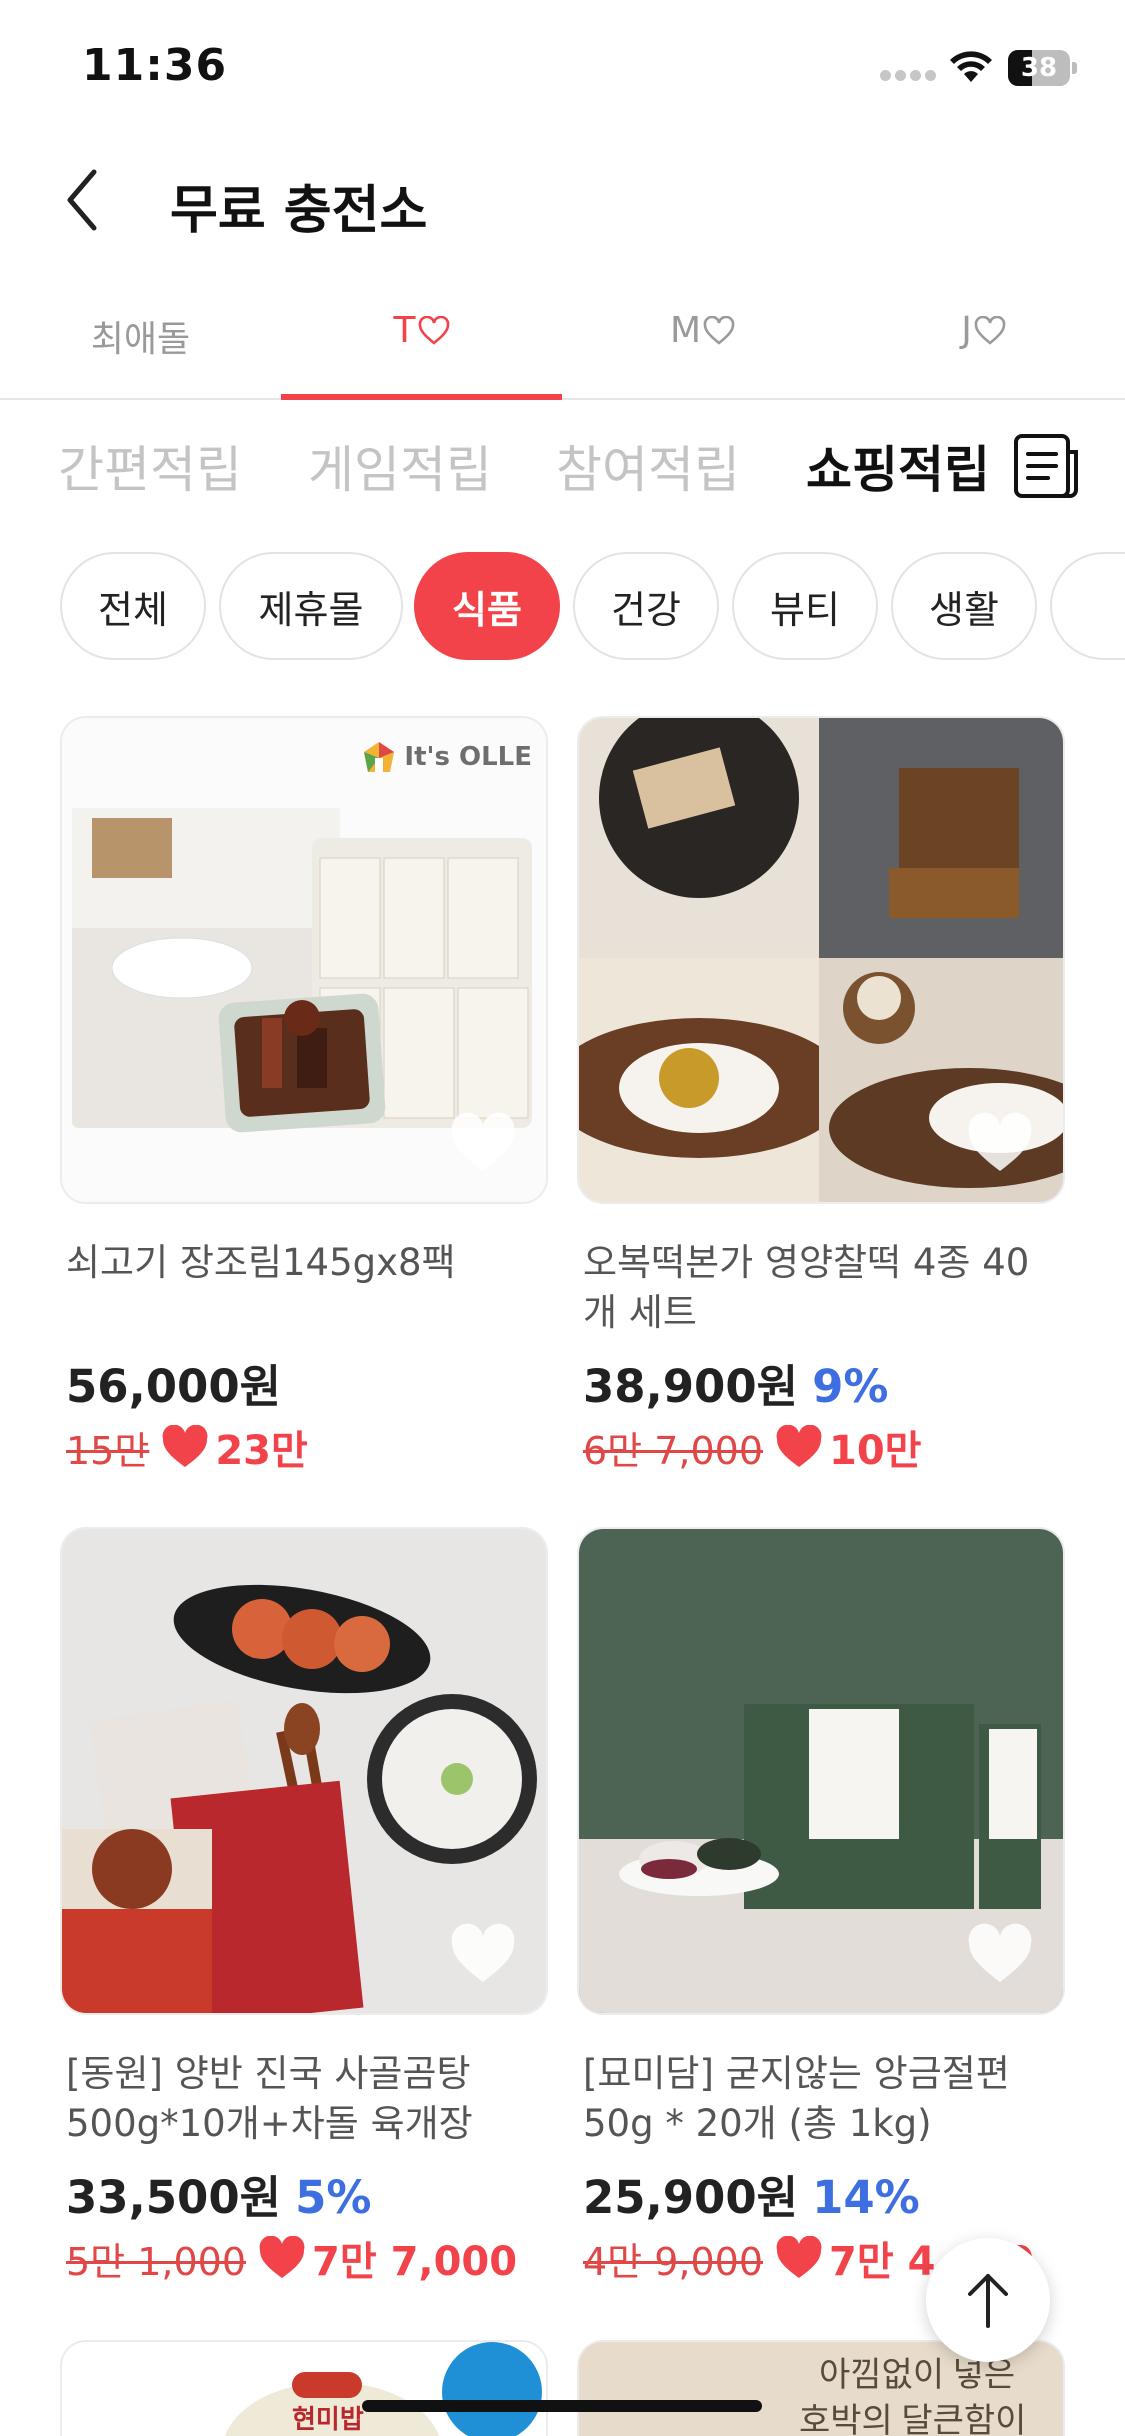 The height and width of the screenshot is (2436, 1125). Describe the element at coordinates (261, 1451) in the screenshot. I see `reward-amount: 23만` at that location.